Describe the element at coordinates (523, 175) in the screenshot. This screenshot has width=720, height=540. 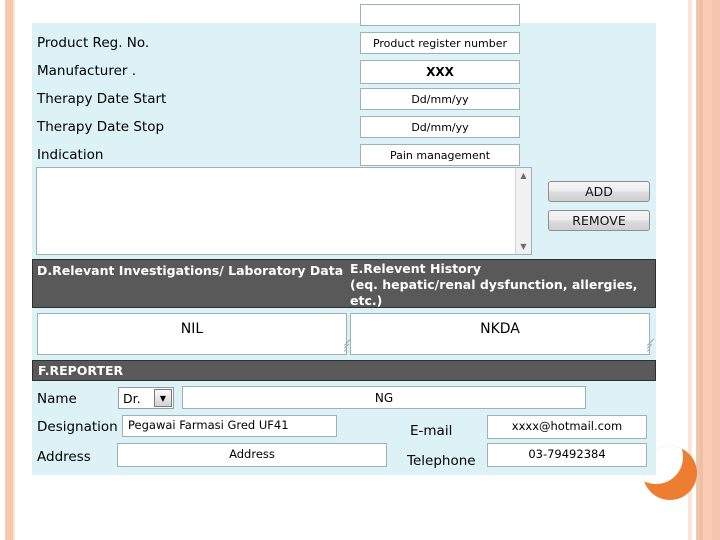
I see `scroll-up-icon: ▲` at that location.